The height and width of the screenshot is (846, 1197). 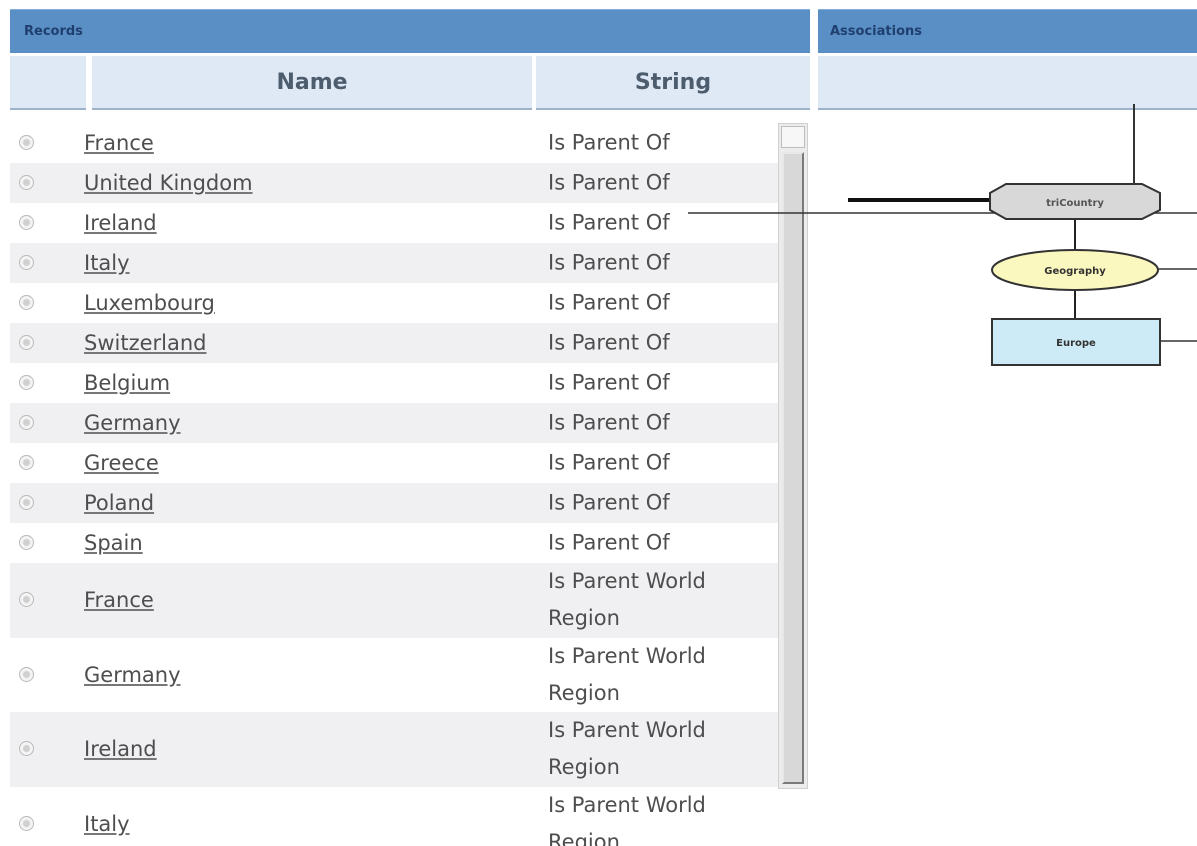 I want to click on tricountry-label: triCountry, so click(x=1075, y=203).